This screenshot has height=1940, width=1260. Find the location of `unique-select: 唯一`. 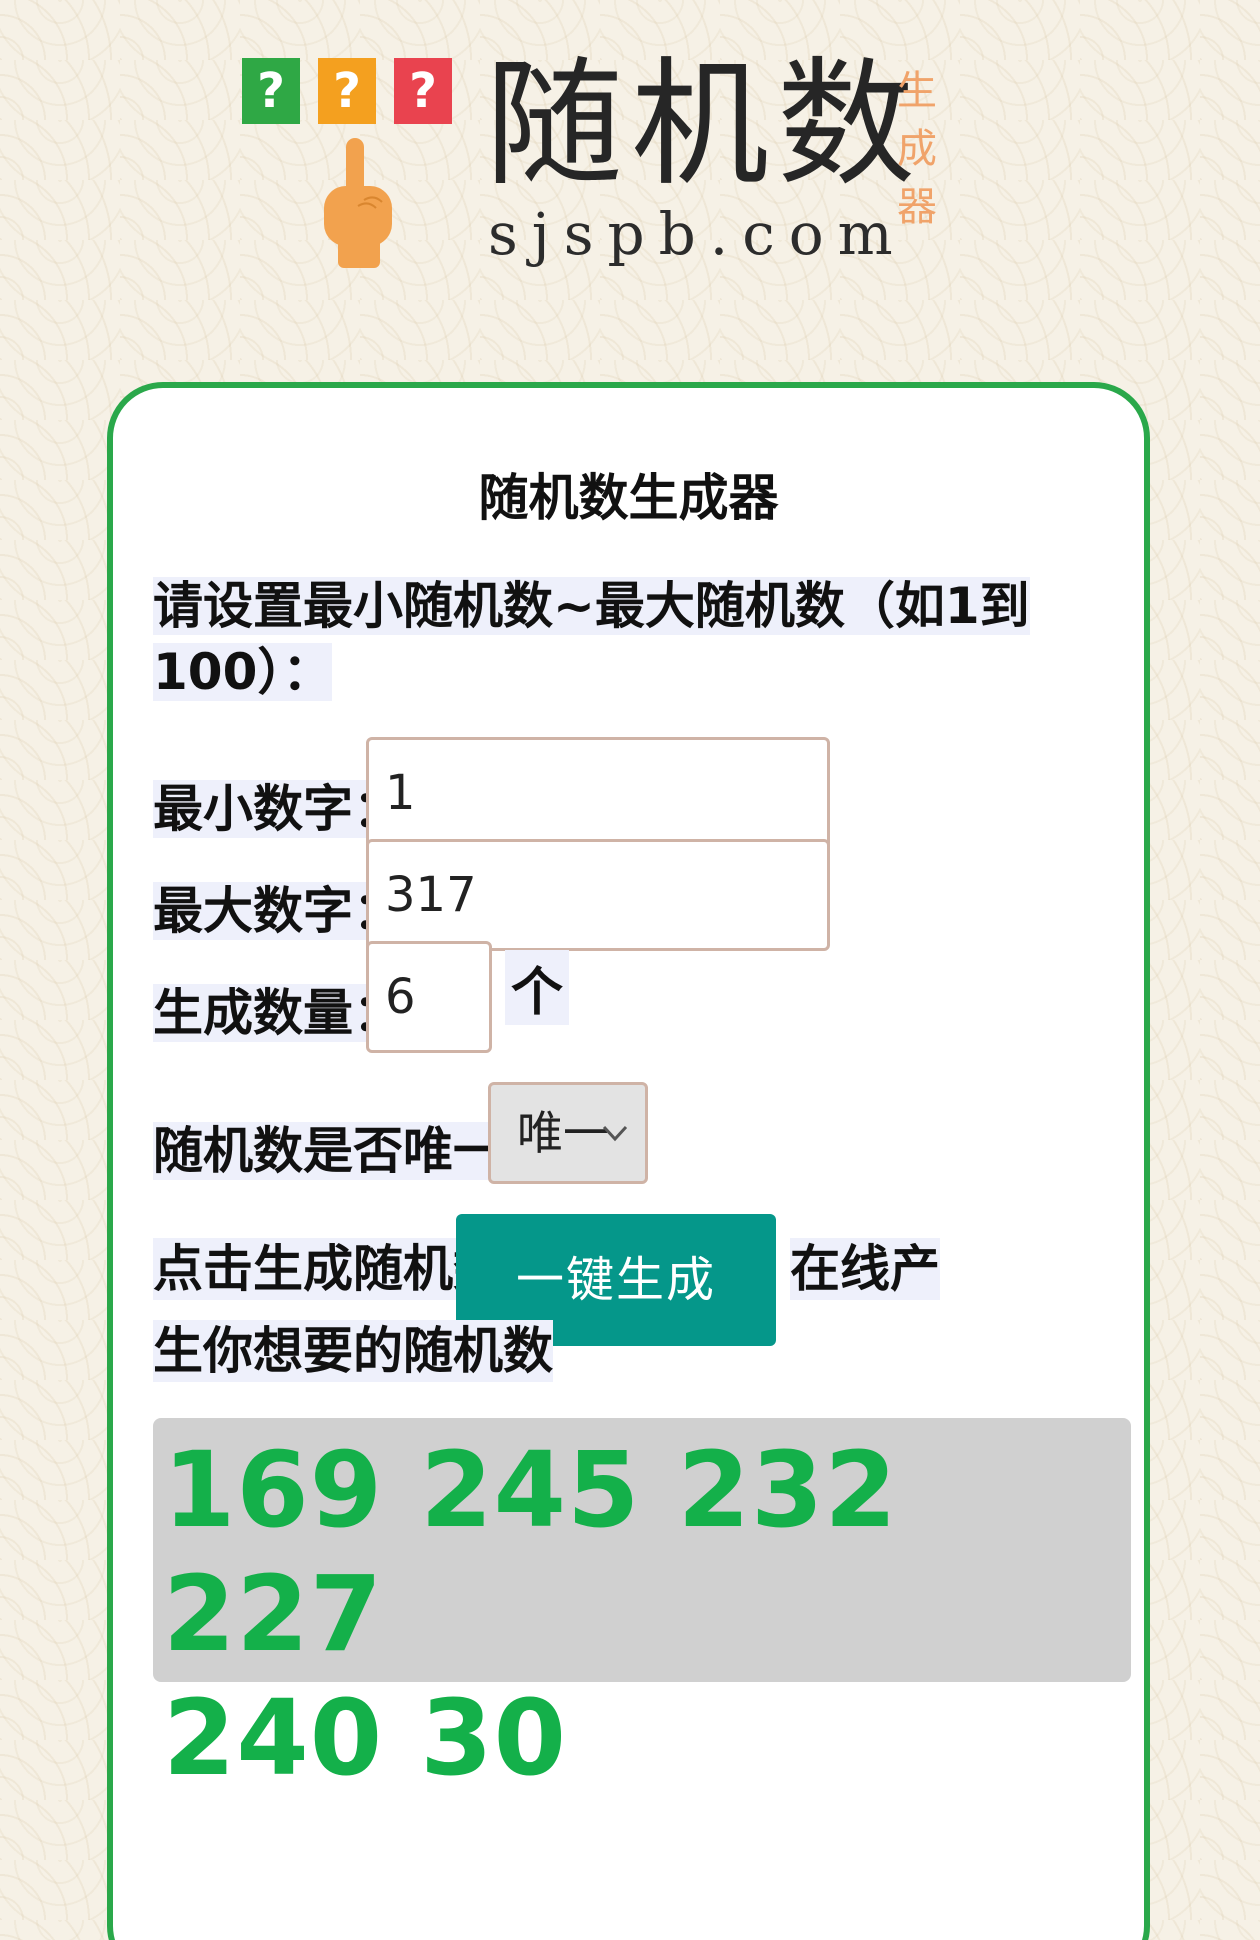

unique-select: 唯一 is located at coordinates (568, 1133).